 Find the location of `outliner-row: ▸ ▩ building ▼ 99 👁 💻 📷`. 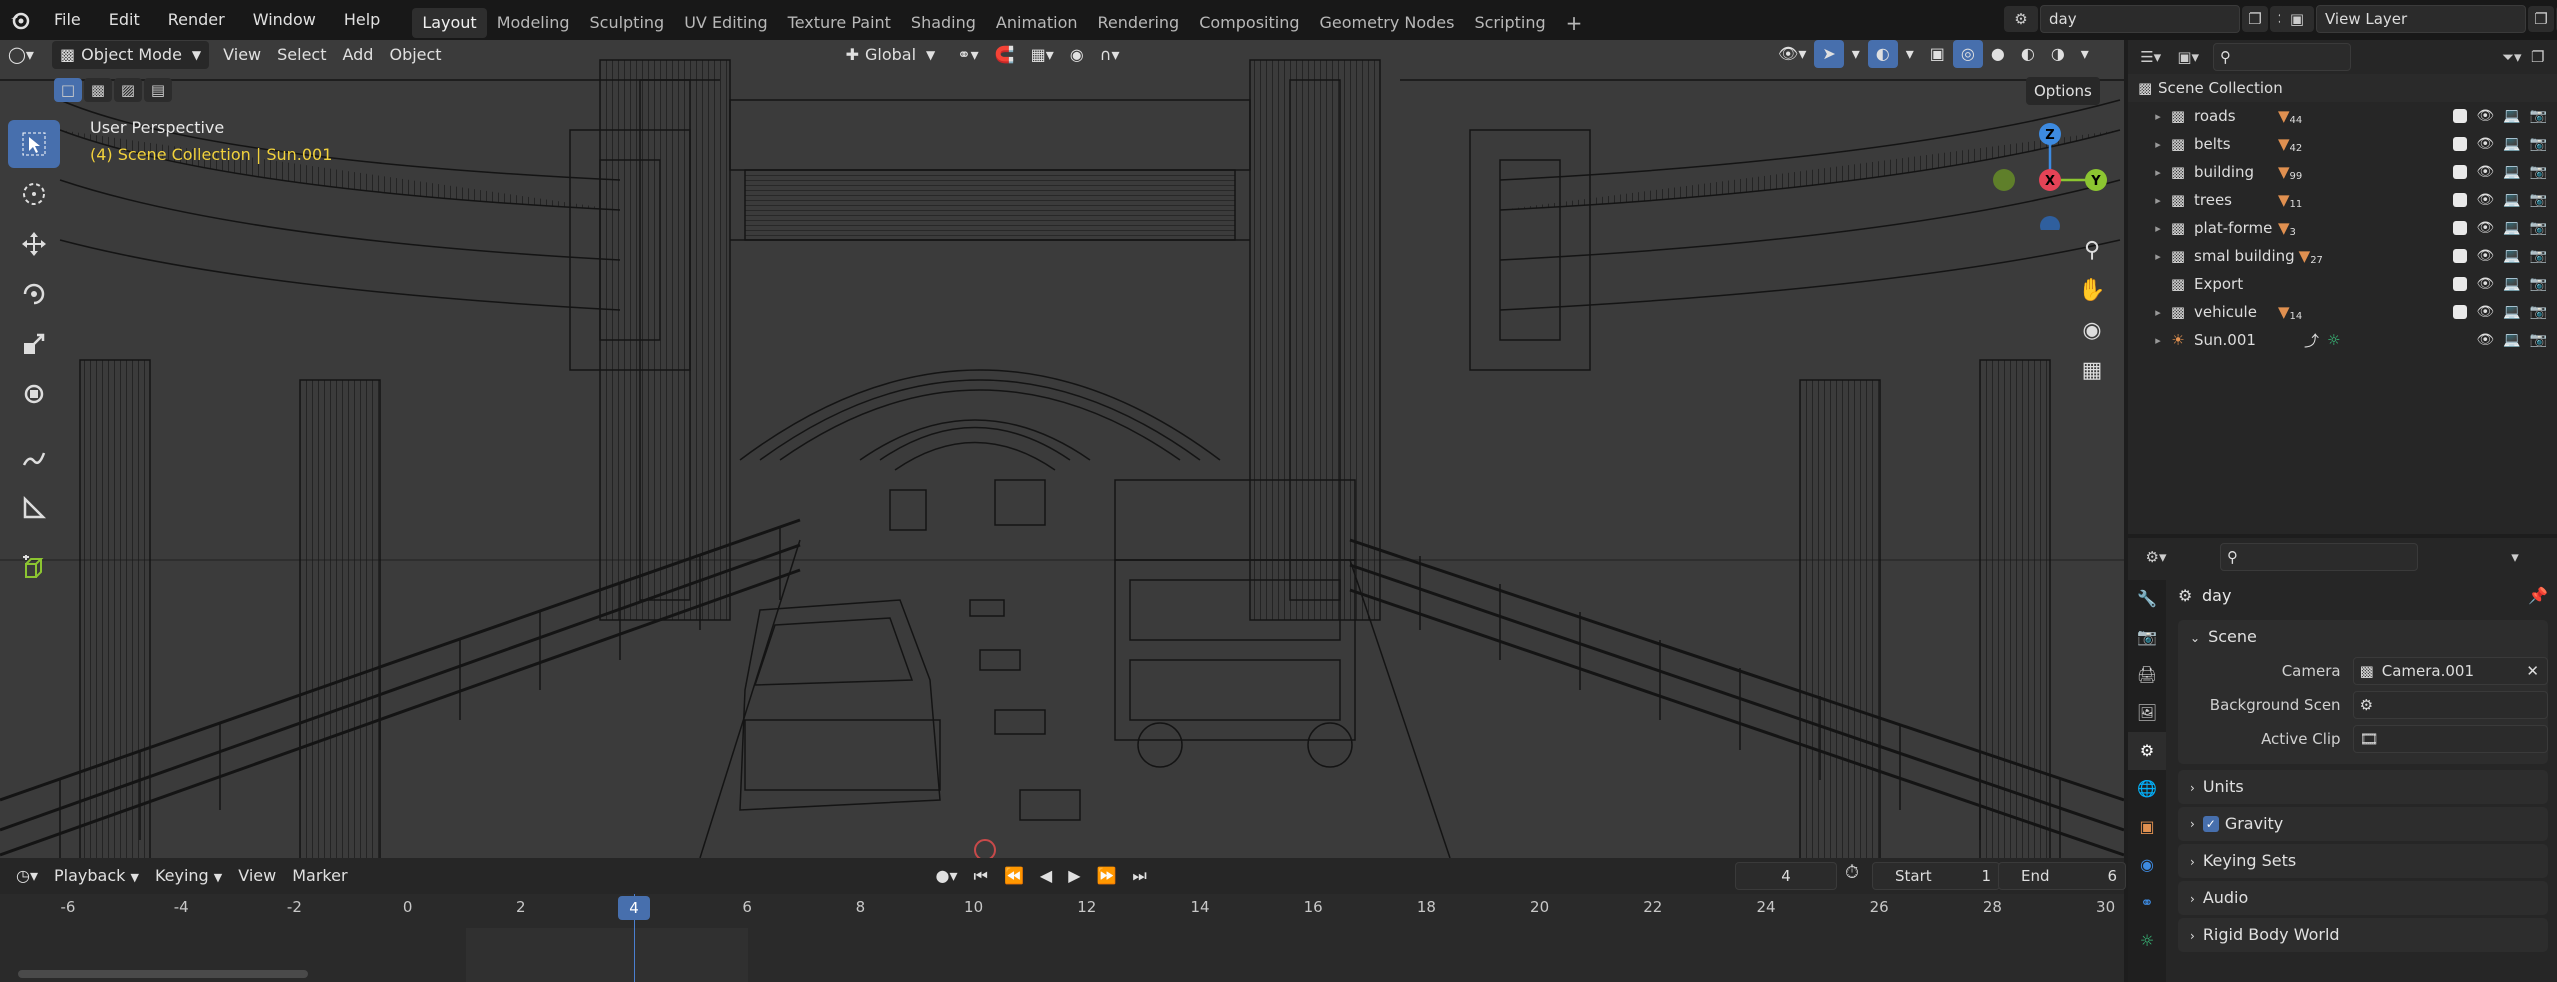

outliner-row: ▸ ▩ building ▼ 99 👁 💻 📷 is located at coordinates (2342, 172).